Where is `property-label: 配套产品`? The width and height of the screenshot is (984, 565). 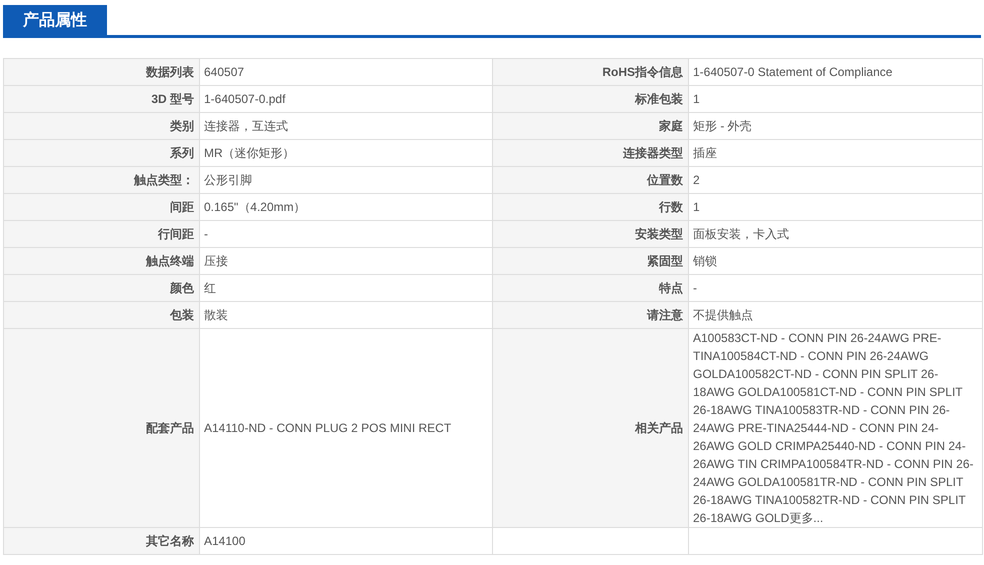 property-label: 配套产品 is located at coordinates (102, 428).